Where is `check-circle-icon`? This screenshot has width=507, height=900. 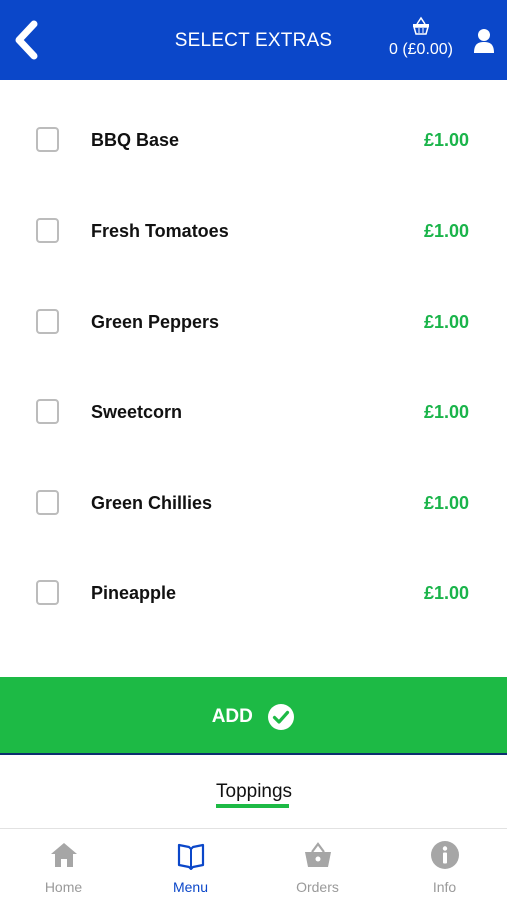 check-circle-icon is located at coordinates (281, 717).